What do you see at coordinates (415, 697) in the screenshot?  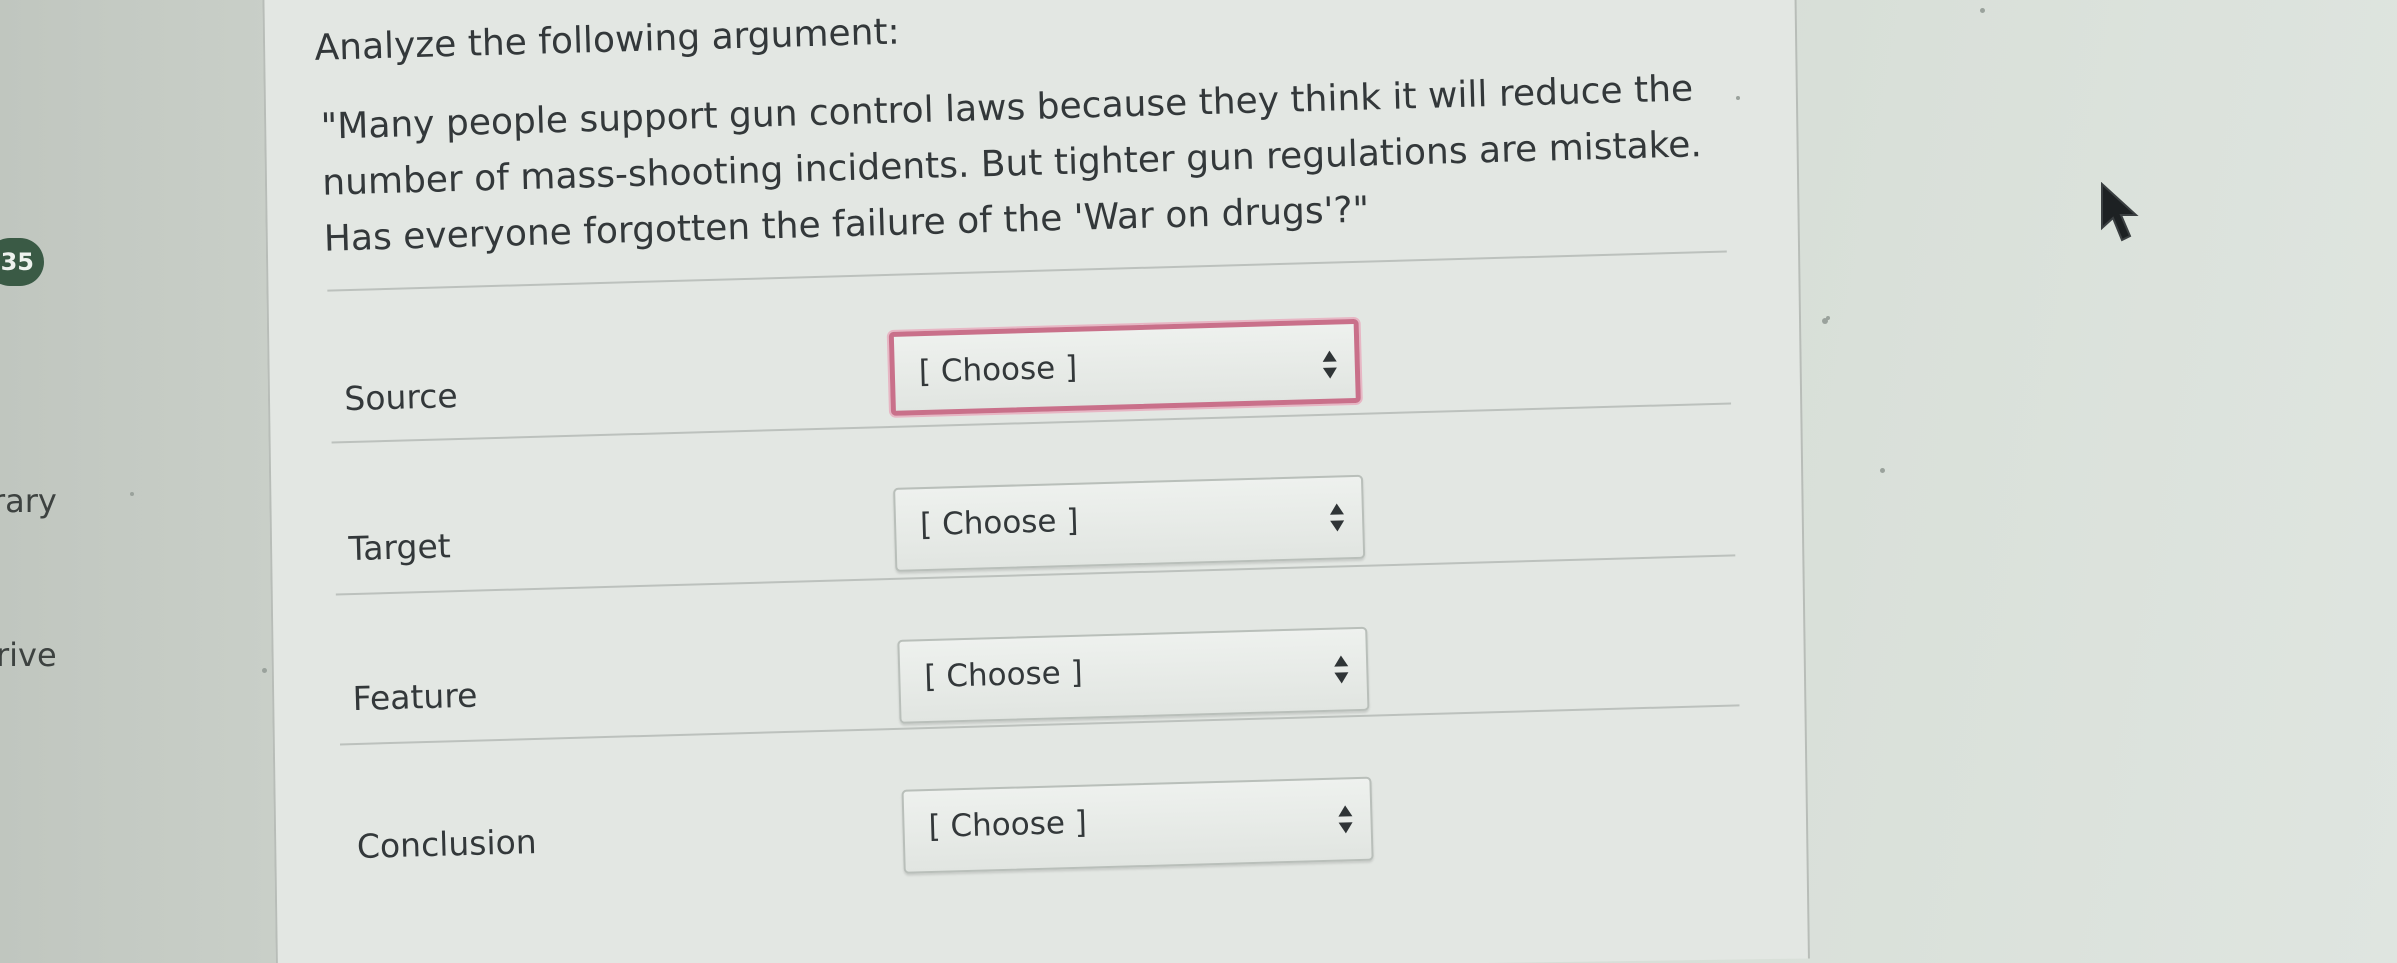 I see `row-label-feature: Feature` at bounding box center [415, 697].